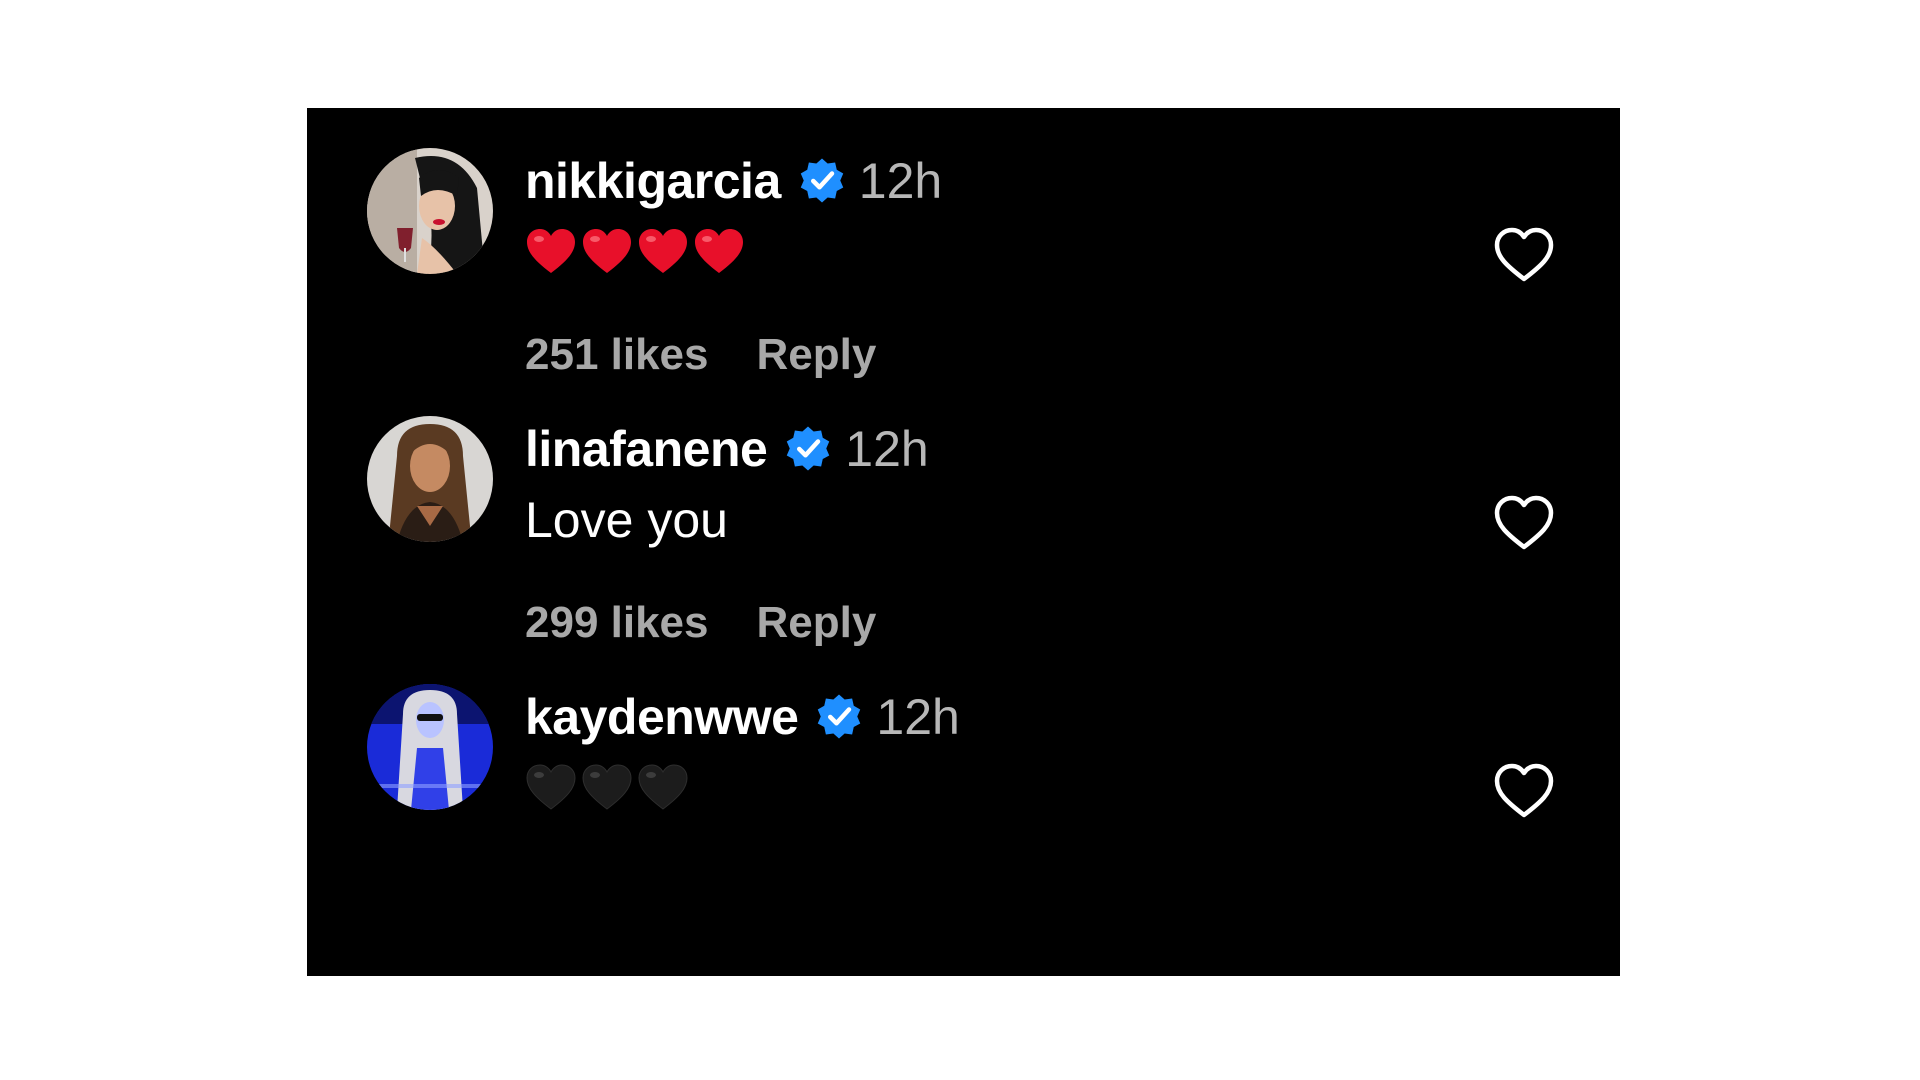 Image resolution: width=1920 pixels, height=1080 pixels. I want to click on comment-header: nikkigarcia 12h, so click(733, 181).